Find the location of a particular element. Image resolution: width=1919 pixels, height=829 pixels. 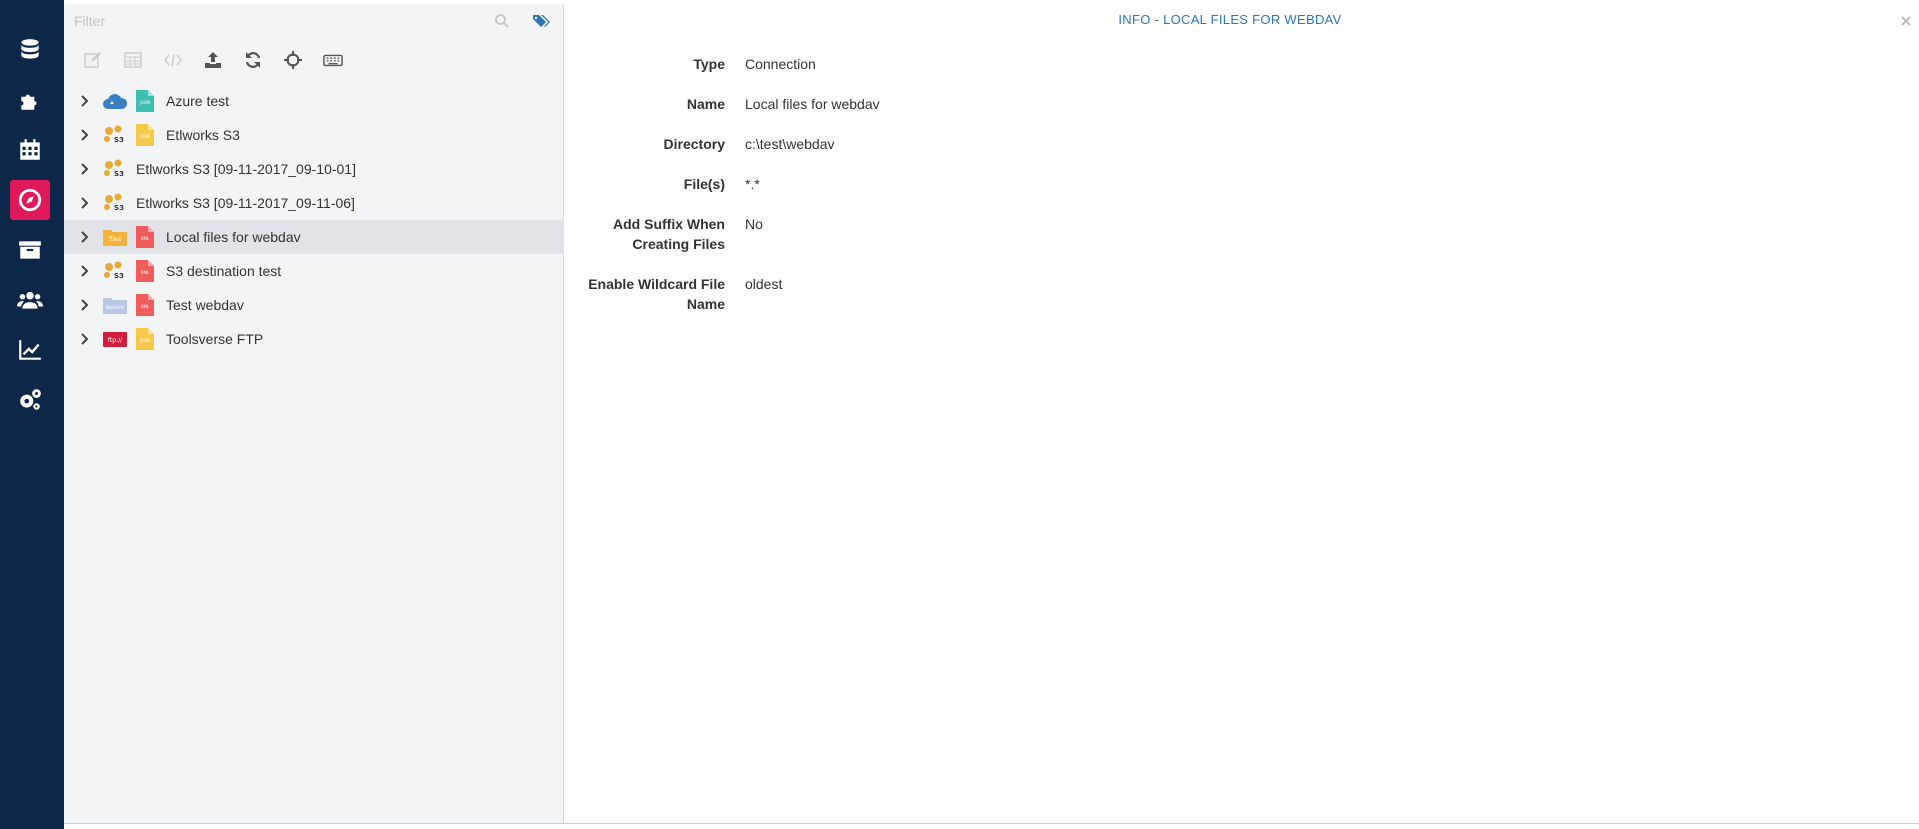

nav-settings is located at coordinates (30, 400).